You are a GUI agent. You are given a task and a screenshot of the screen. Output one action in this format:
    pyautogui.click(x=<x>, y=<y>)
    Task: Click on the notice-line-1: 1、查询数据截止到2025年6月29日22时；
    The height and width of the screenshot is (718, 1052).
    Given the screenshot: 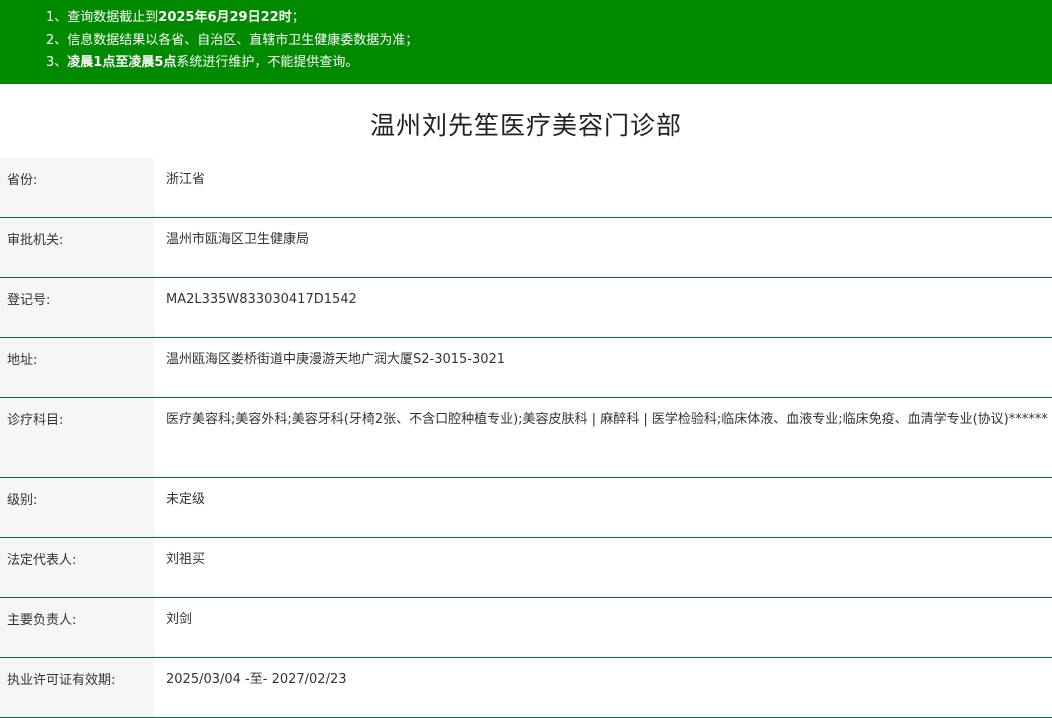 What is the action you would take?
    pyautogui.click(x=549, y=18)
    